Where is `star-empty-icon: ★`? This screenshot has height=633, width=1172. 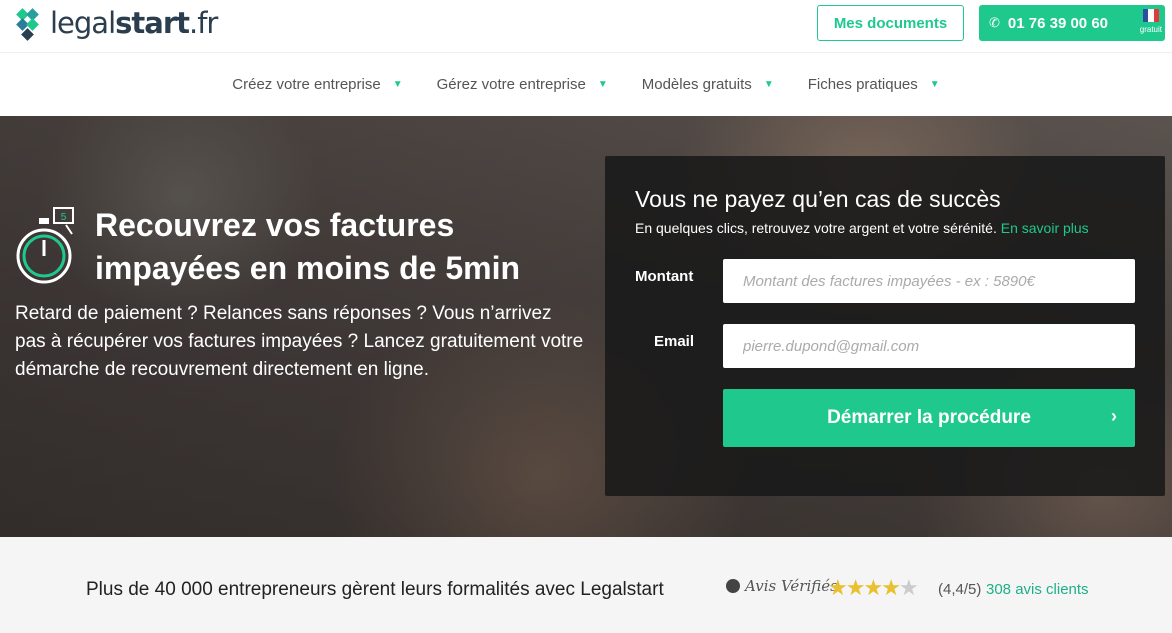
star-empty-icon: ★ is located at coordinates (908, 587).